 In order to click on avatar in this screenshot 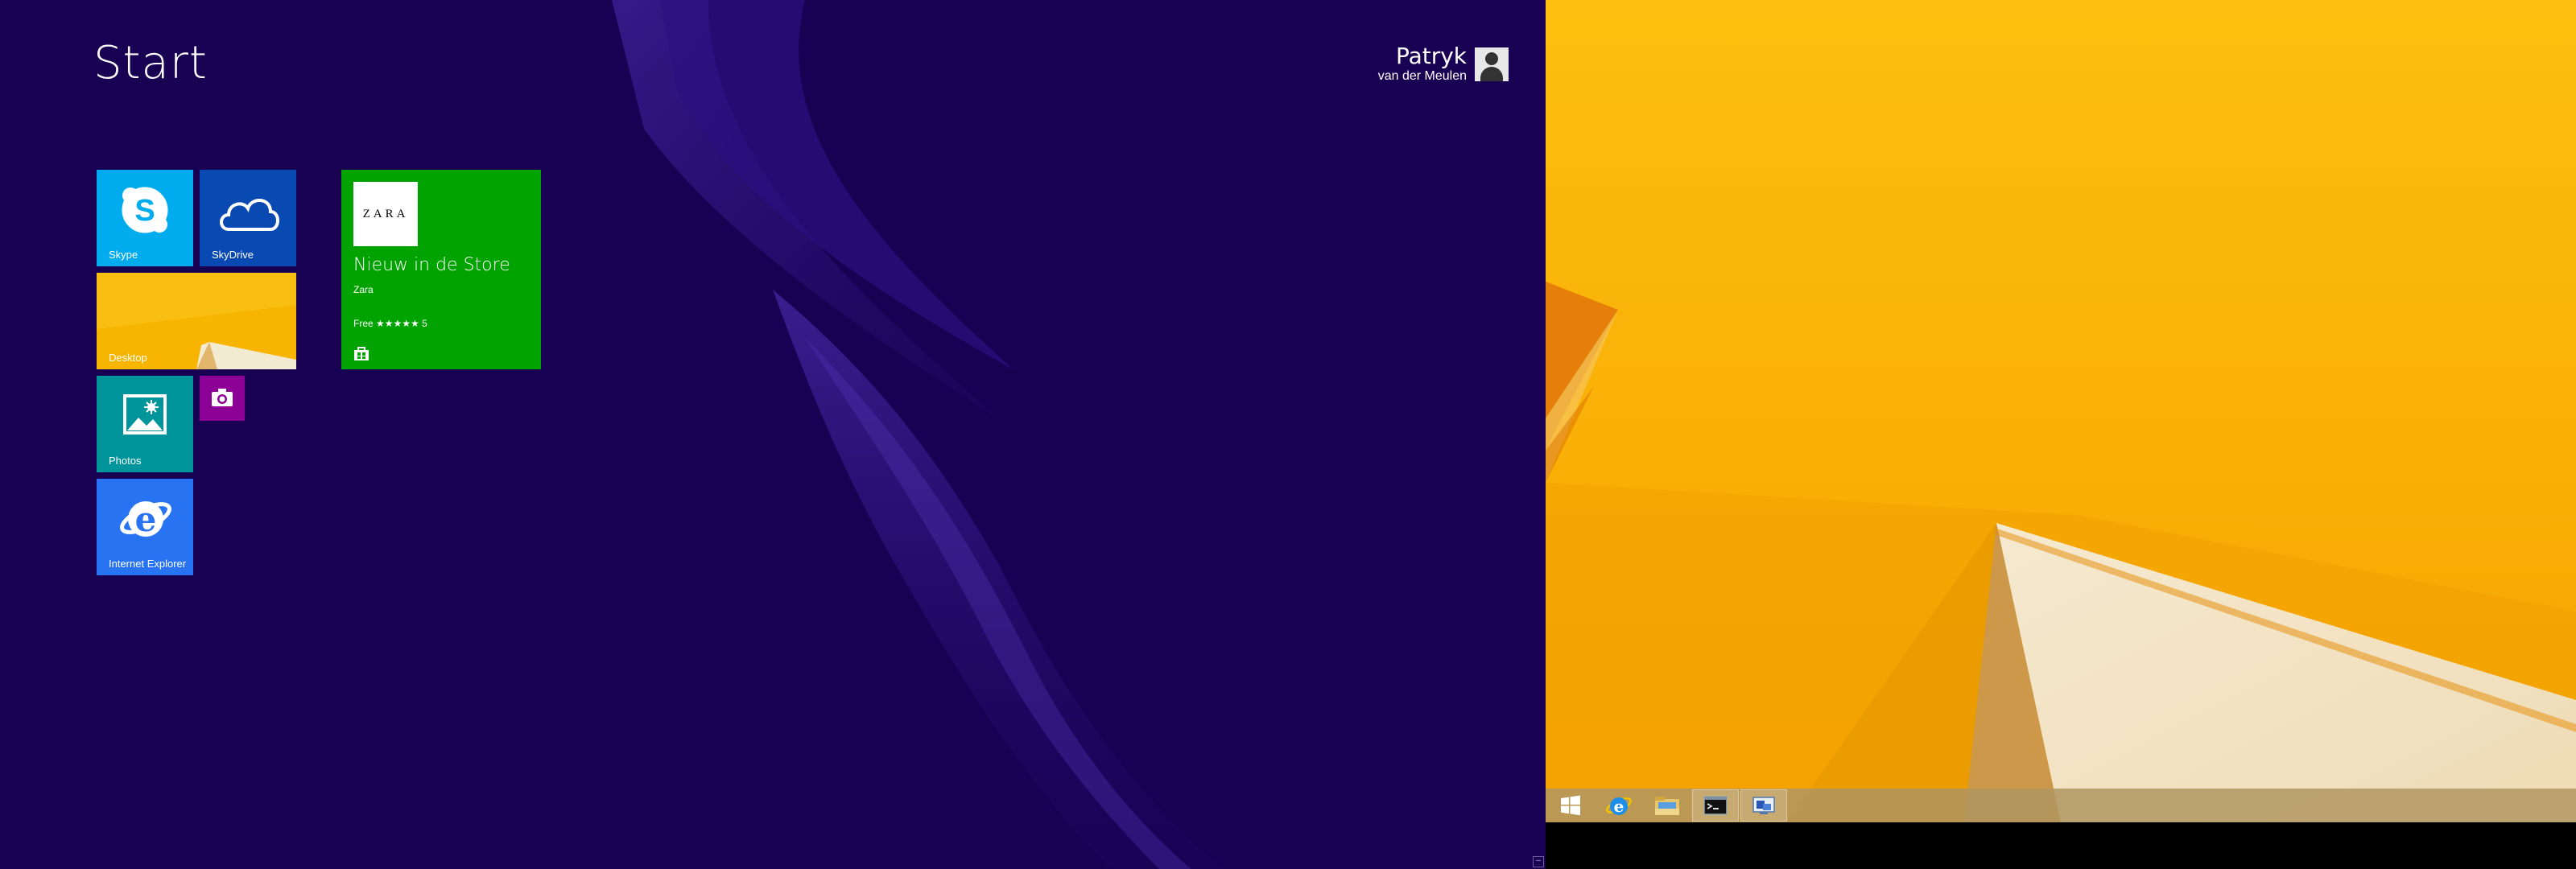, I will do `click(1492, 64)`.